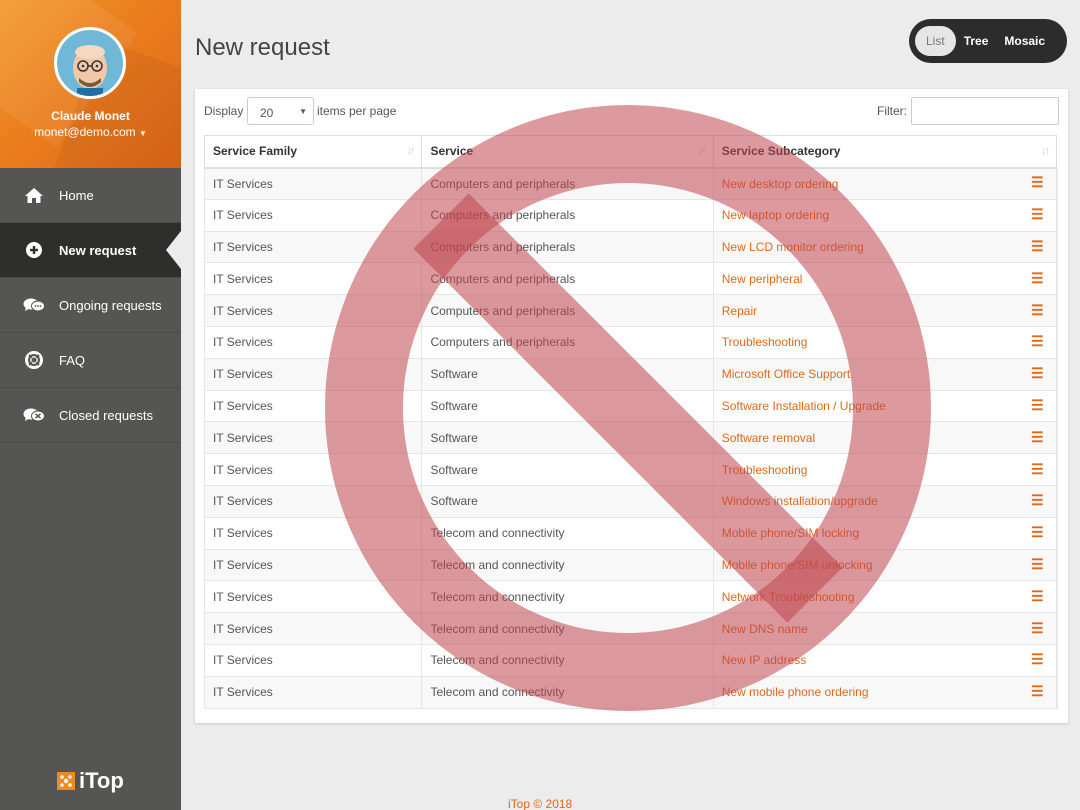 Image resolution: width=1080 pixels, height=810 pixels. What do you see at coordinates (884, 565) in the screenshot?
I see `cell-service-subcategory: Mobile phone/SIM unlocking` at bounding box center [884, 565].